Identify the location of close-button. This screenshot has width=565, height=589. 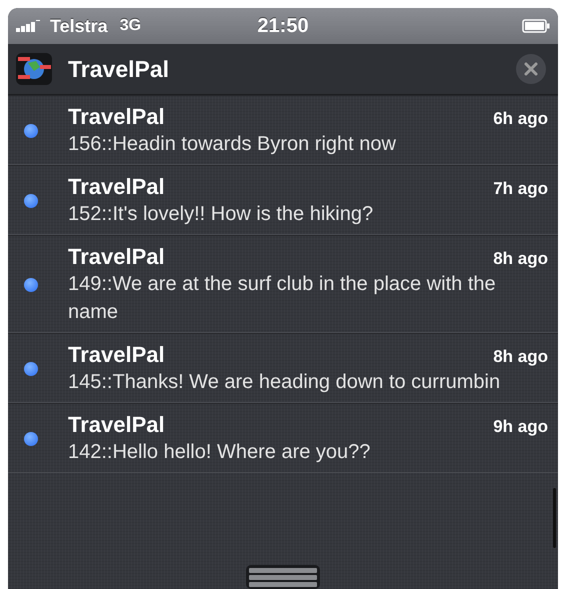
(531, 69).